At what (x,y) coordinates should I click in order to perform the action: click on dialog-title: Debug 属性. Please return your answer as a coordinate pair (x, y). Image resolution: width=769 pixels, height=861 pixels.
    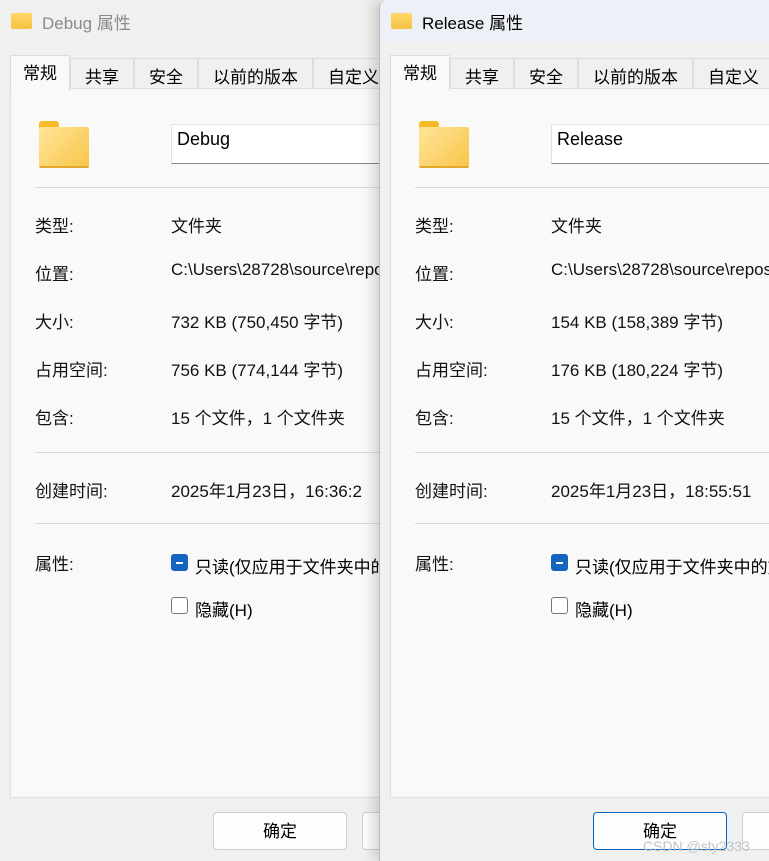
    Looking at the image, I should click on (86, 23).